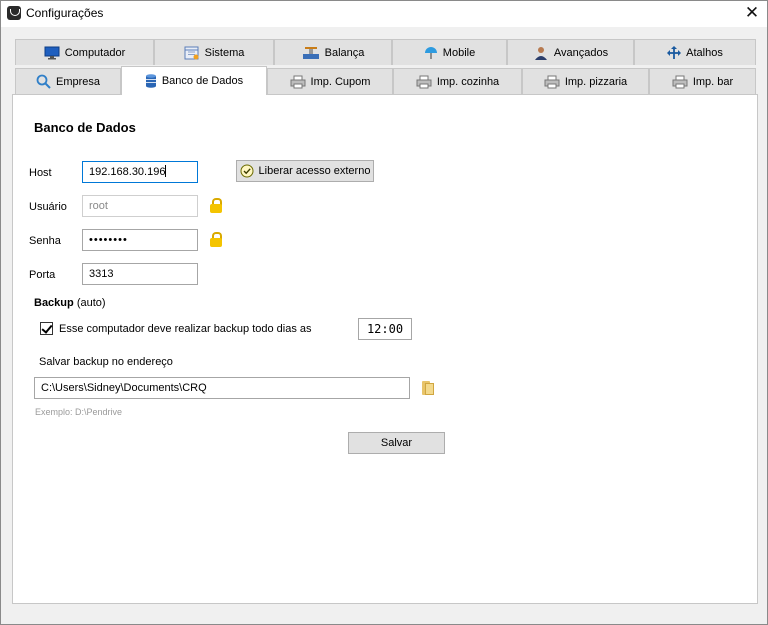 The image size is (768, 625). What do you see at coordinates (340, 81) in the screenshot?
I see `tab-label: Imp. Cupom` at bounding box center [340, 81].